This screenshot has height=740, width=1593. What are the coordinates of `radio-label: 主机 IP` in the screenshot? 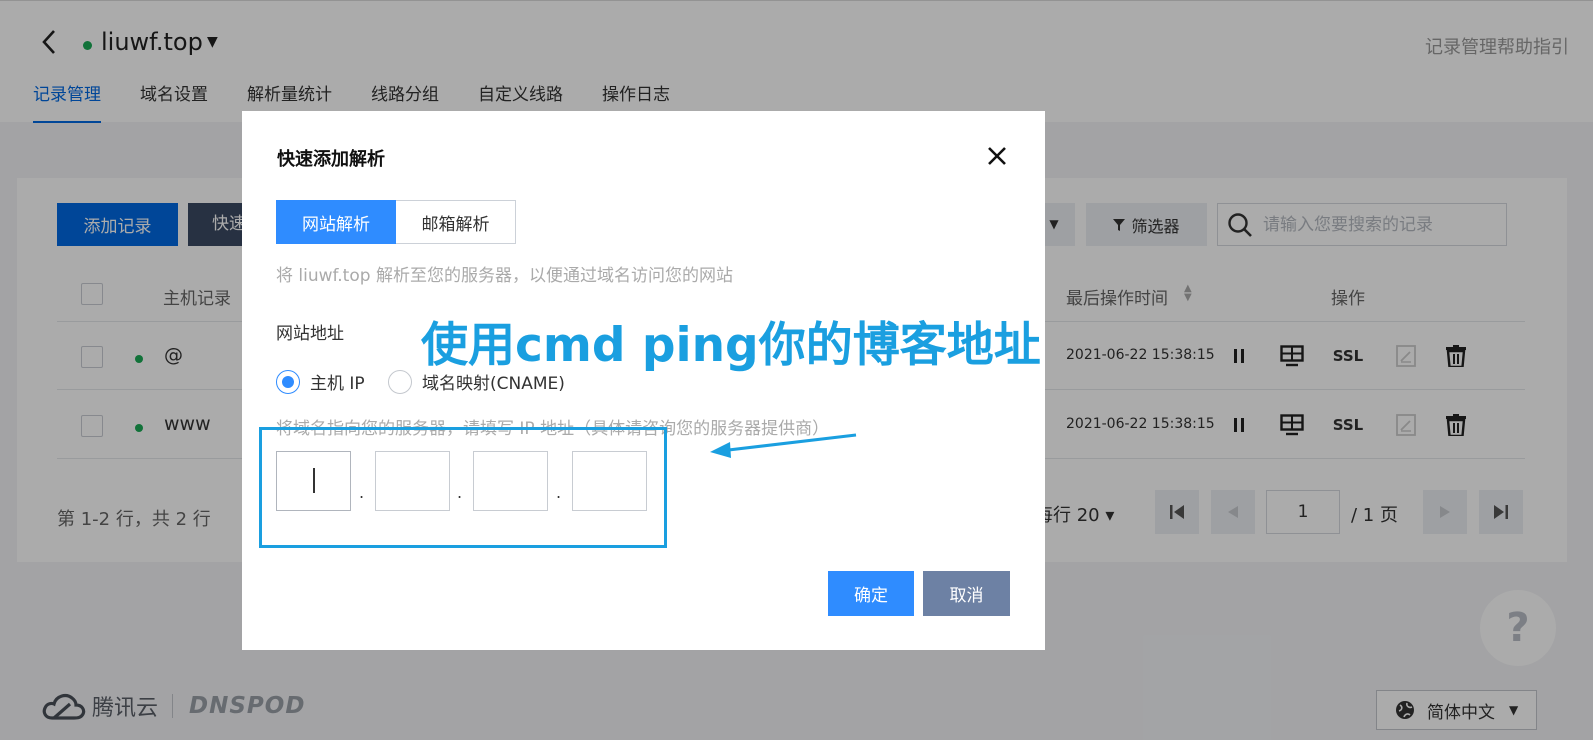 It's located at (337, 384).